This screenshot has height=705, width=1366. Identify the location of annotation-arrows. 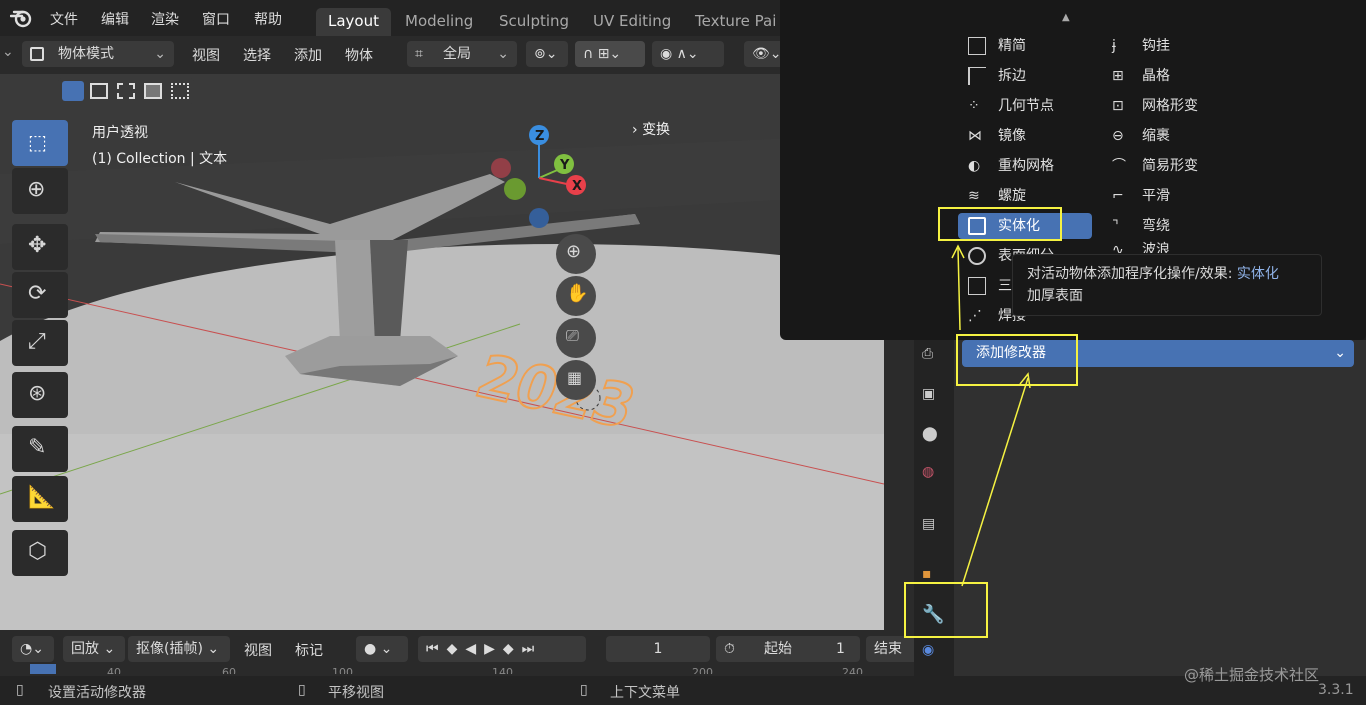
(991, 415).